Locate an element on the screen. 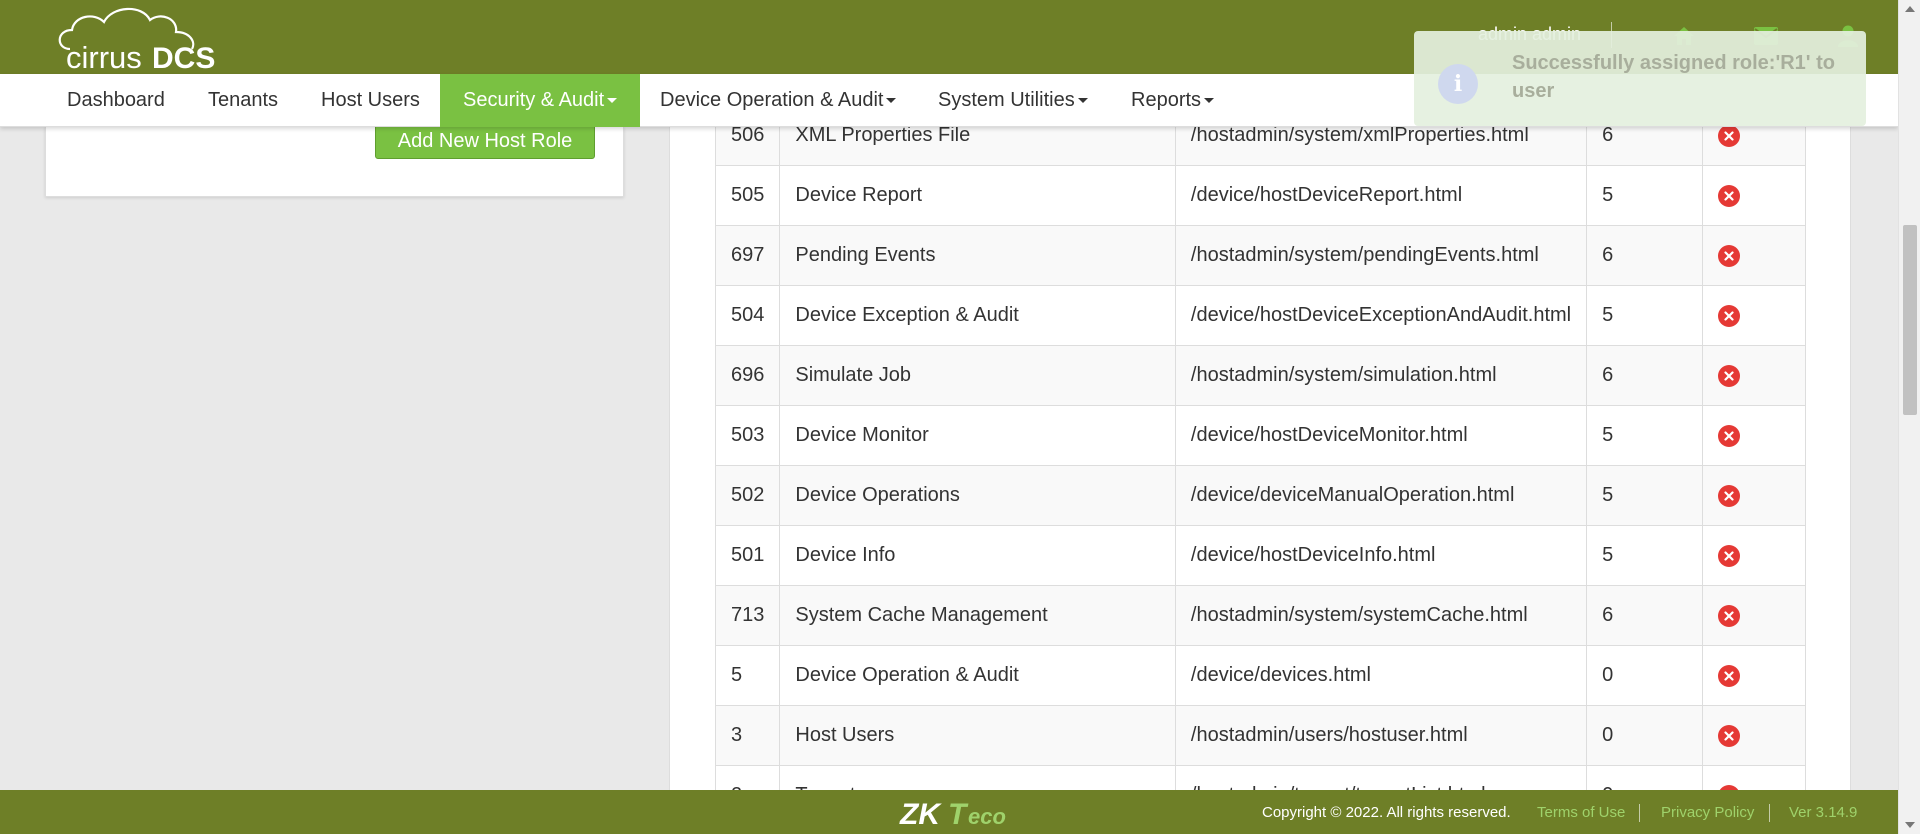 The image size is (1920, 834). role-page-name: Device Info is located at coordinates (977, 555).